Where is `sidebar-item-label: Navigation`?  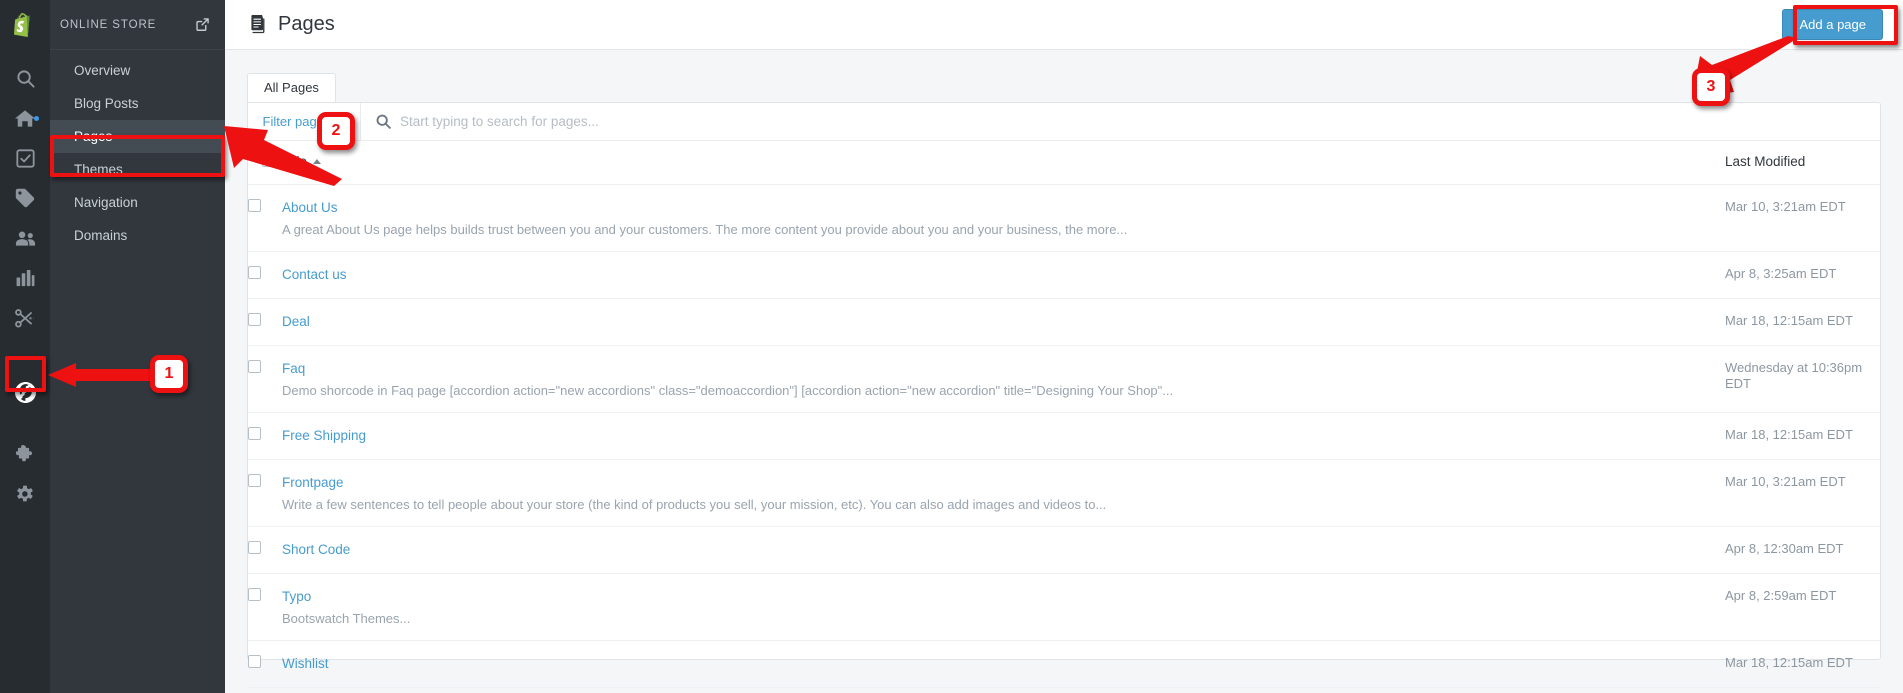
sidebar-item-label: Navigation is located at coordinates (106, 202).